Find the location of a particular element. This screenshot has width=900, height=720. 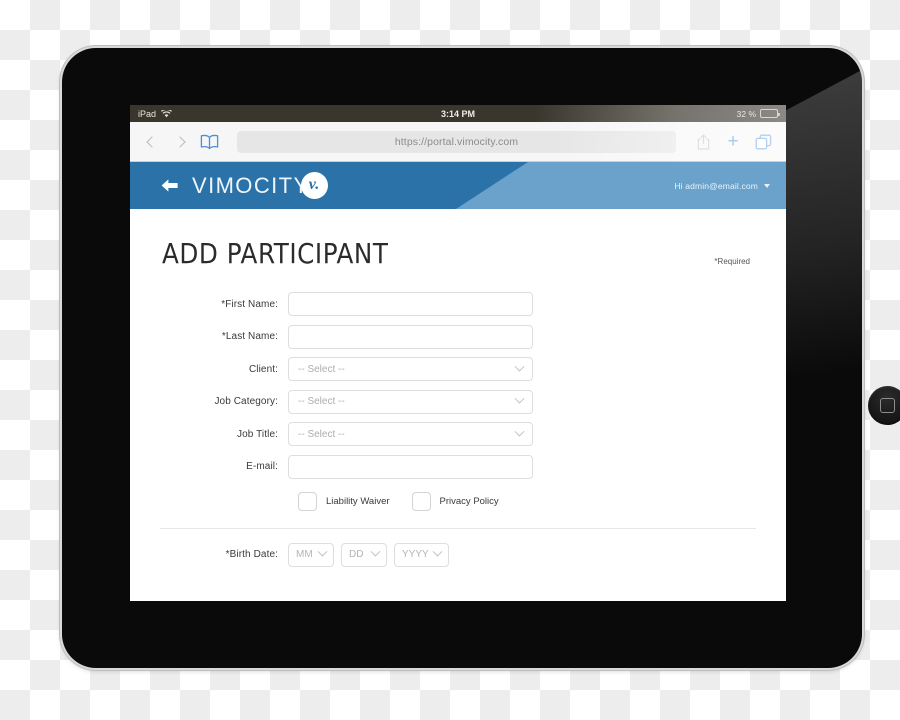

back-button is located at coordinates (152, 142).